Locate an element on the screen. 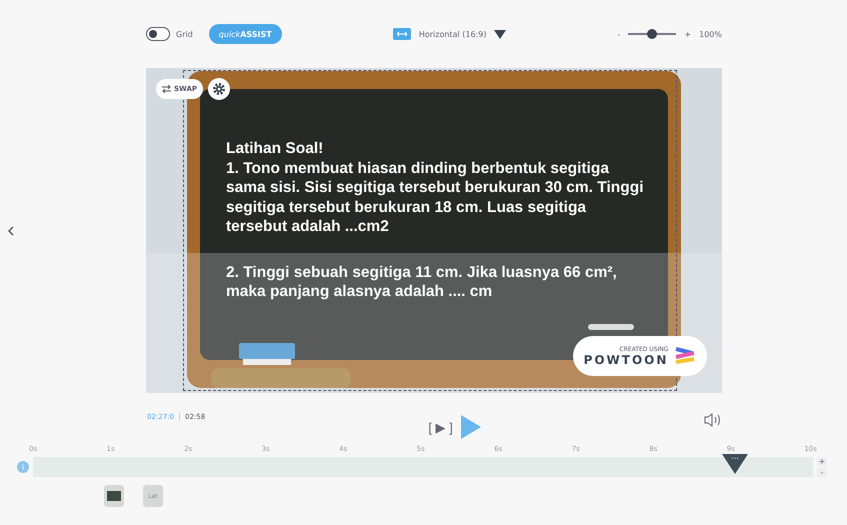 Image resolution: width=847 pixels, height=525 pixels. zoom-reading: 100% is located at coordinates (710, 34).